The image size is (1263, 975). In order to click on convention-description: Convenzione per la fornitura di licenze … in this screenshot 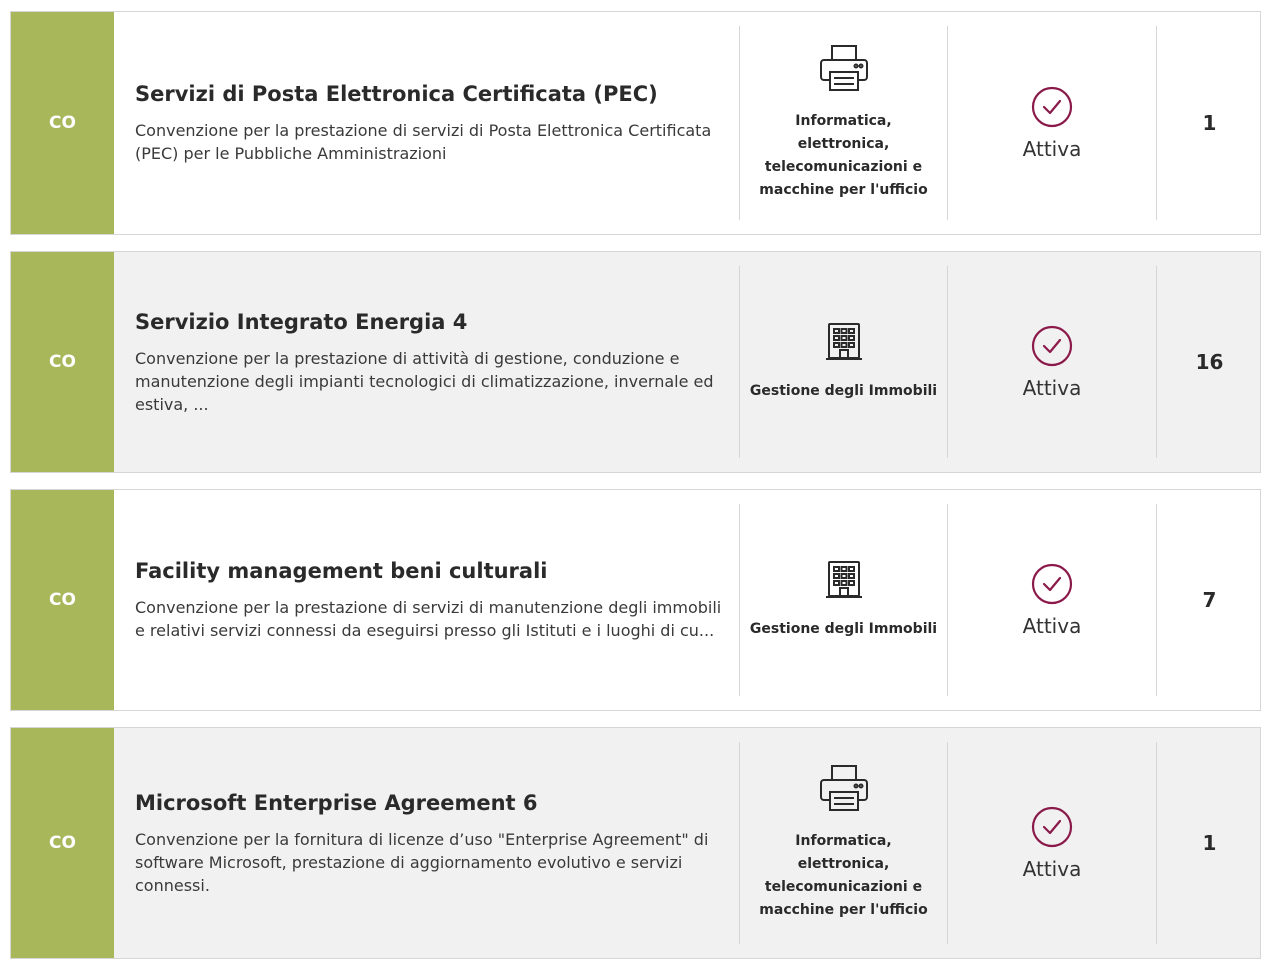, I will do `click(422, 862)`.